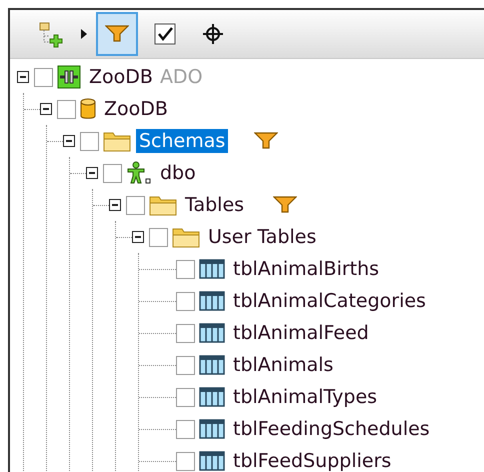 The width and height of the screenshot is (484, 472). Describe the element at coordinates (117, 34) in the screenshot. I see `filter-icon` at that location.